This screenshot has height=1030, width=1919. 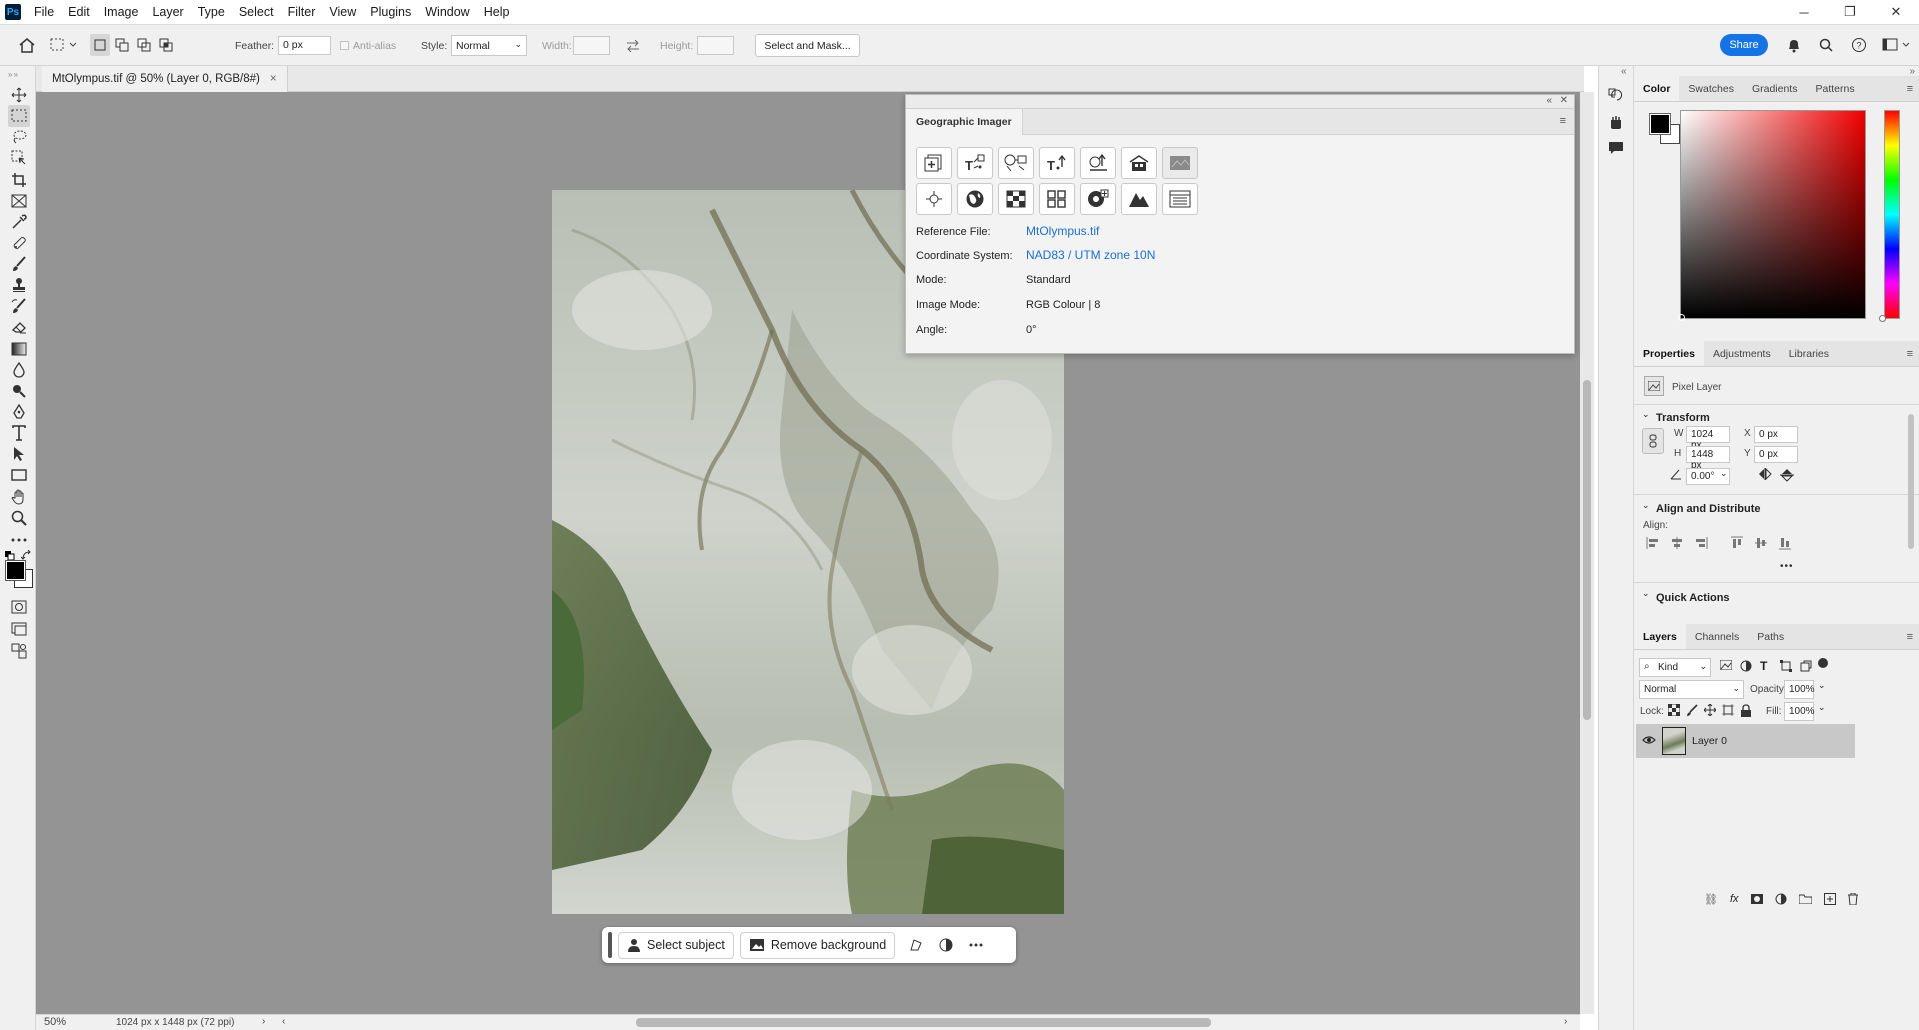 I want to click on select-subject-button: Select subject, so click(x=676, y=945).